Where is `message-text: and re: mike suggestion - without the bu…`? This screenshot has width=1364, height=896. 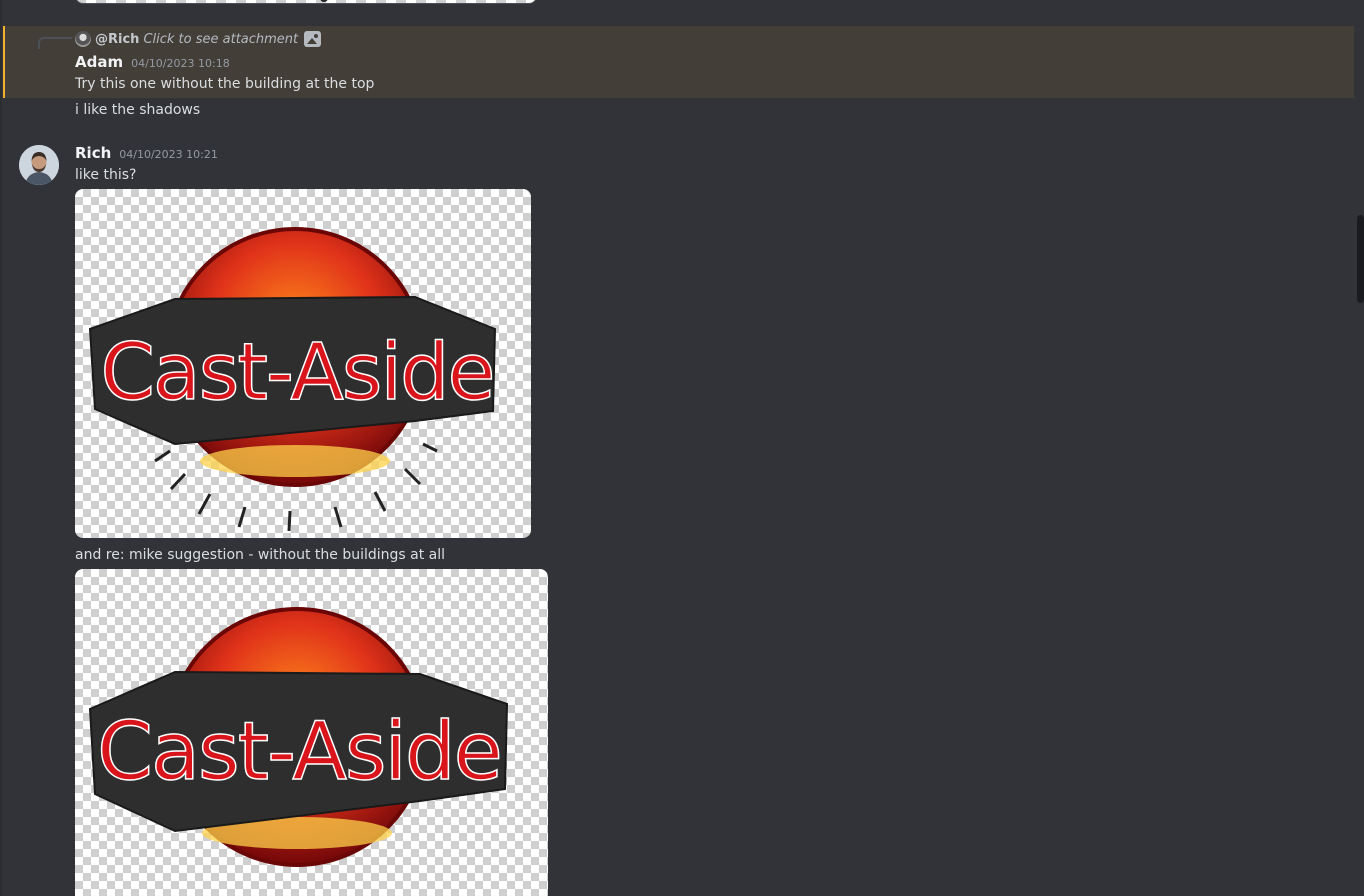
message-text: and re: mike suggestion - without the bu… is located at coordinates (260, 555).